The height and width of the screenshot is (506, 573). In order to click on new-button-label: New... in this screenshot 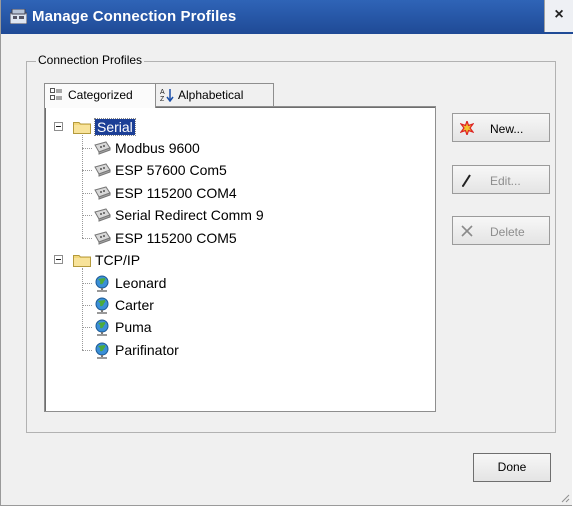, I will do `click(507, 129)`.